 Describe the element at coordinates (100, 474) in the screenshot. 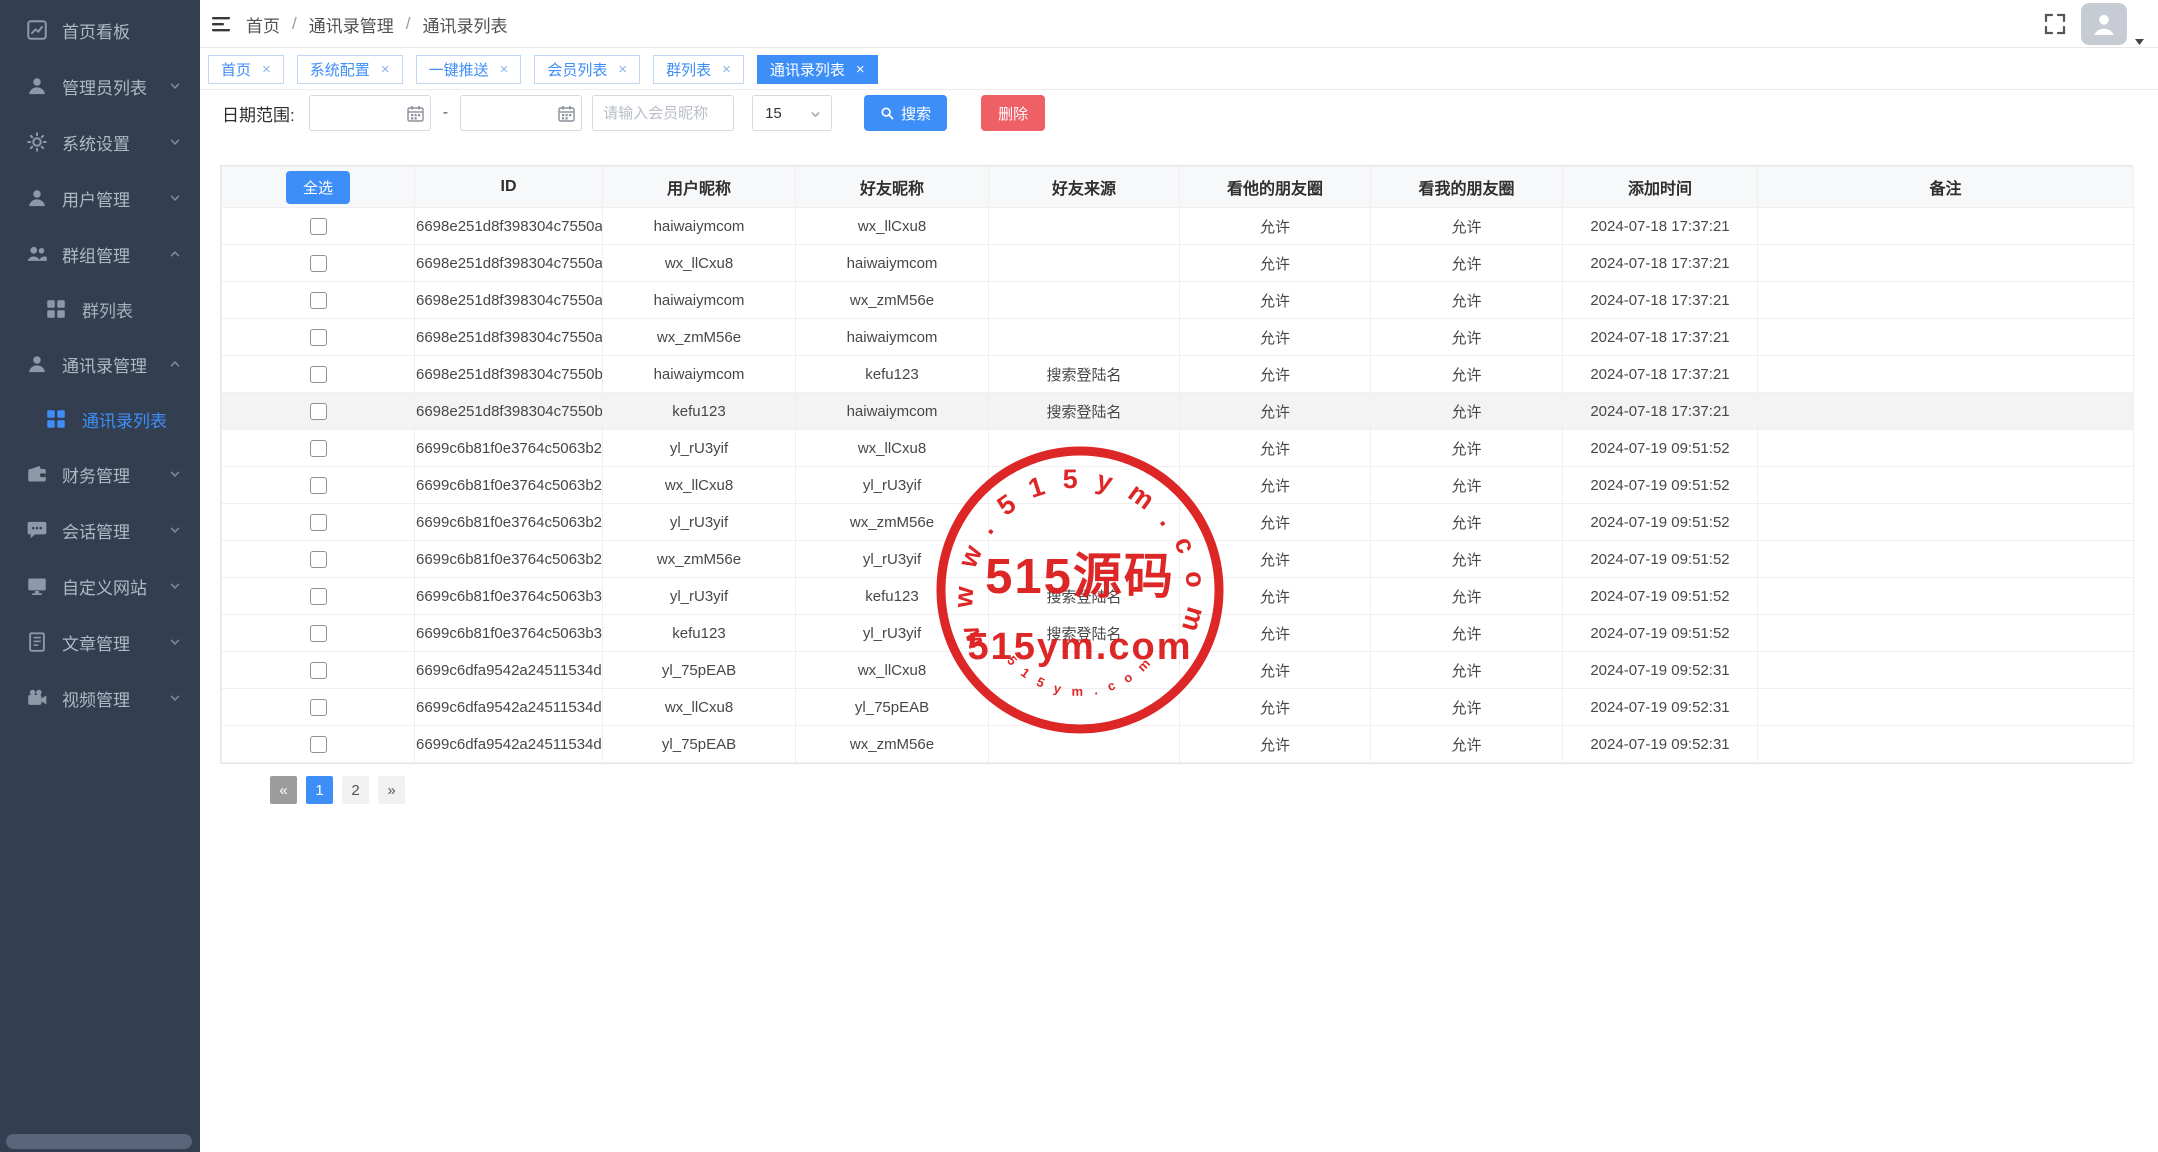

I see `sidebar-item-finance-management: 财务管理` at that location.